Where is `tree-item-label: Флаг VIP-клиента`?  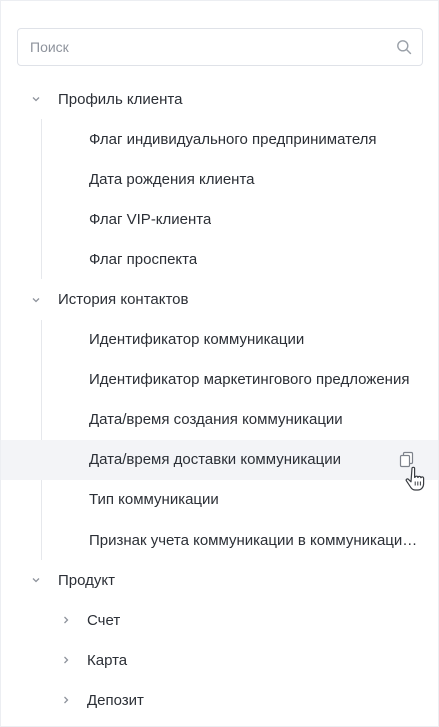
tree-item-label: Флаг VIP-клиента is located at coordinates (150, 219).